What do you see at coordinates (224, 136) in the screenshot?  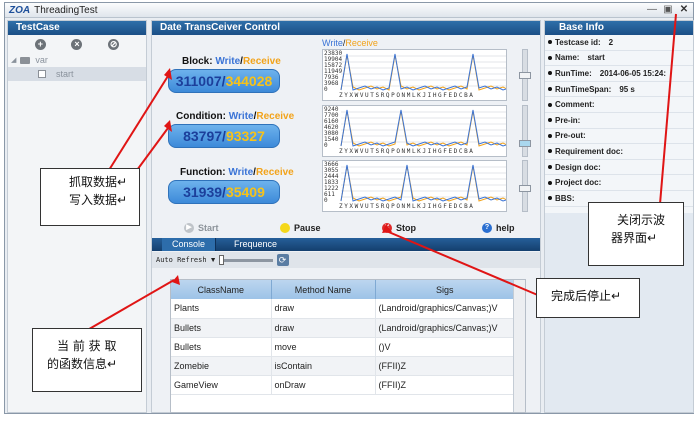 I see `condition-value-box: 83797/93327` at bounding box center [224, 136].